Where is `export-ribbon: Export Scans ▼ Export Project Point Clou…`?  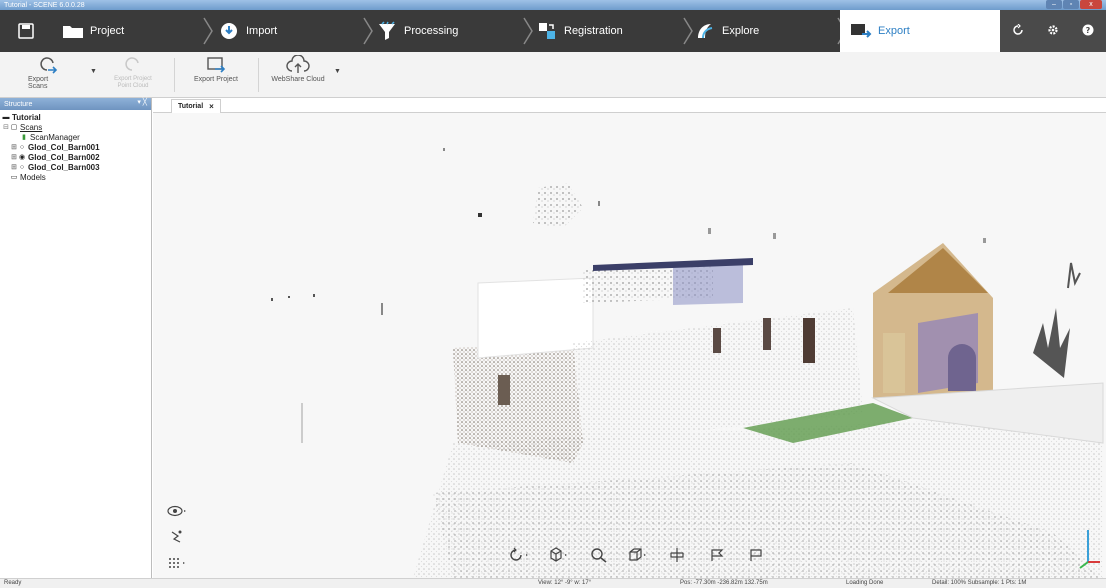 export-ribbon: Export Scans ▼ Export Project Point Clou… is located at coordinates (553, 75).